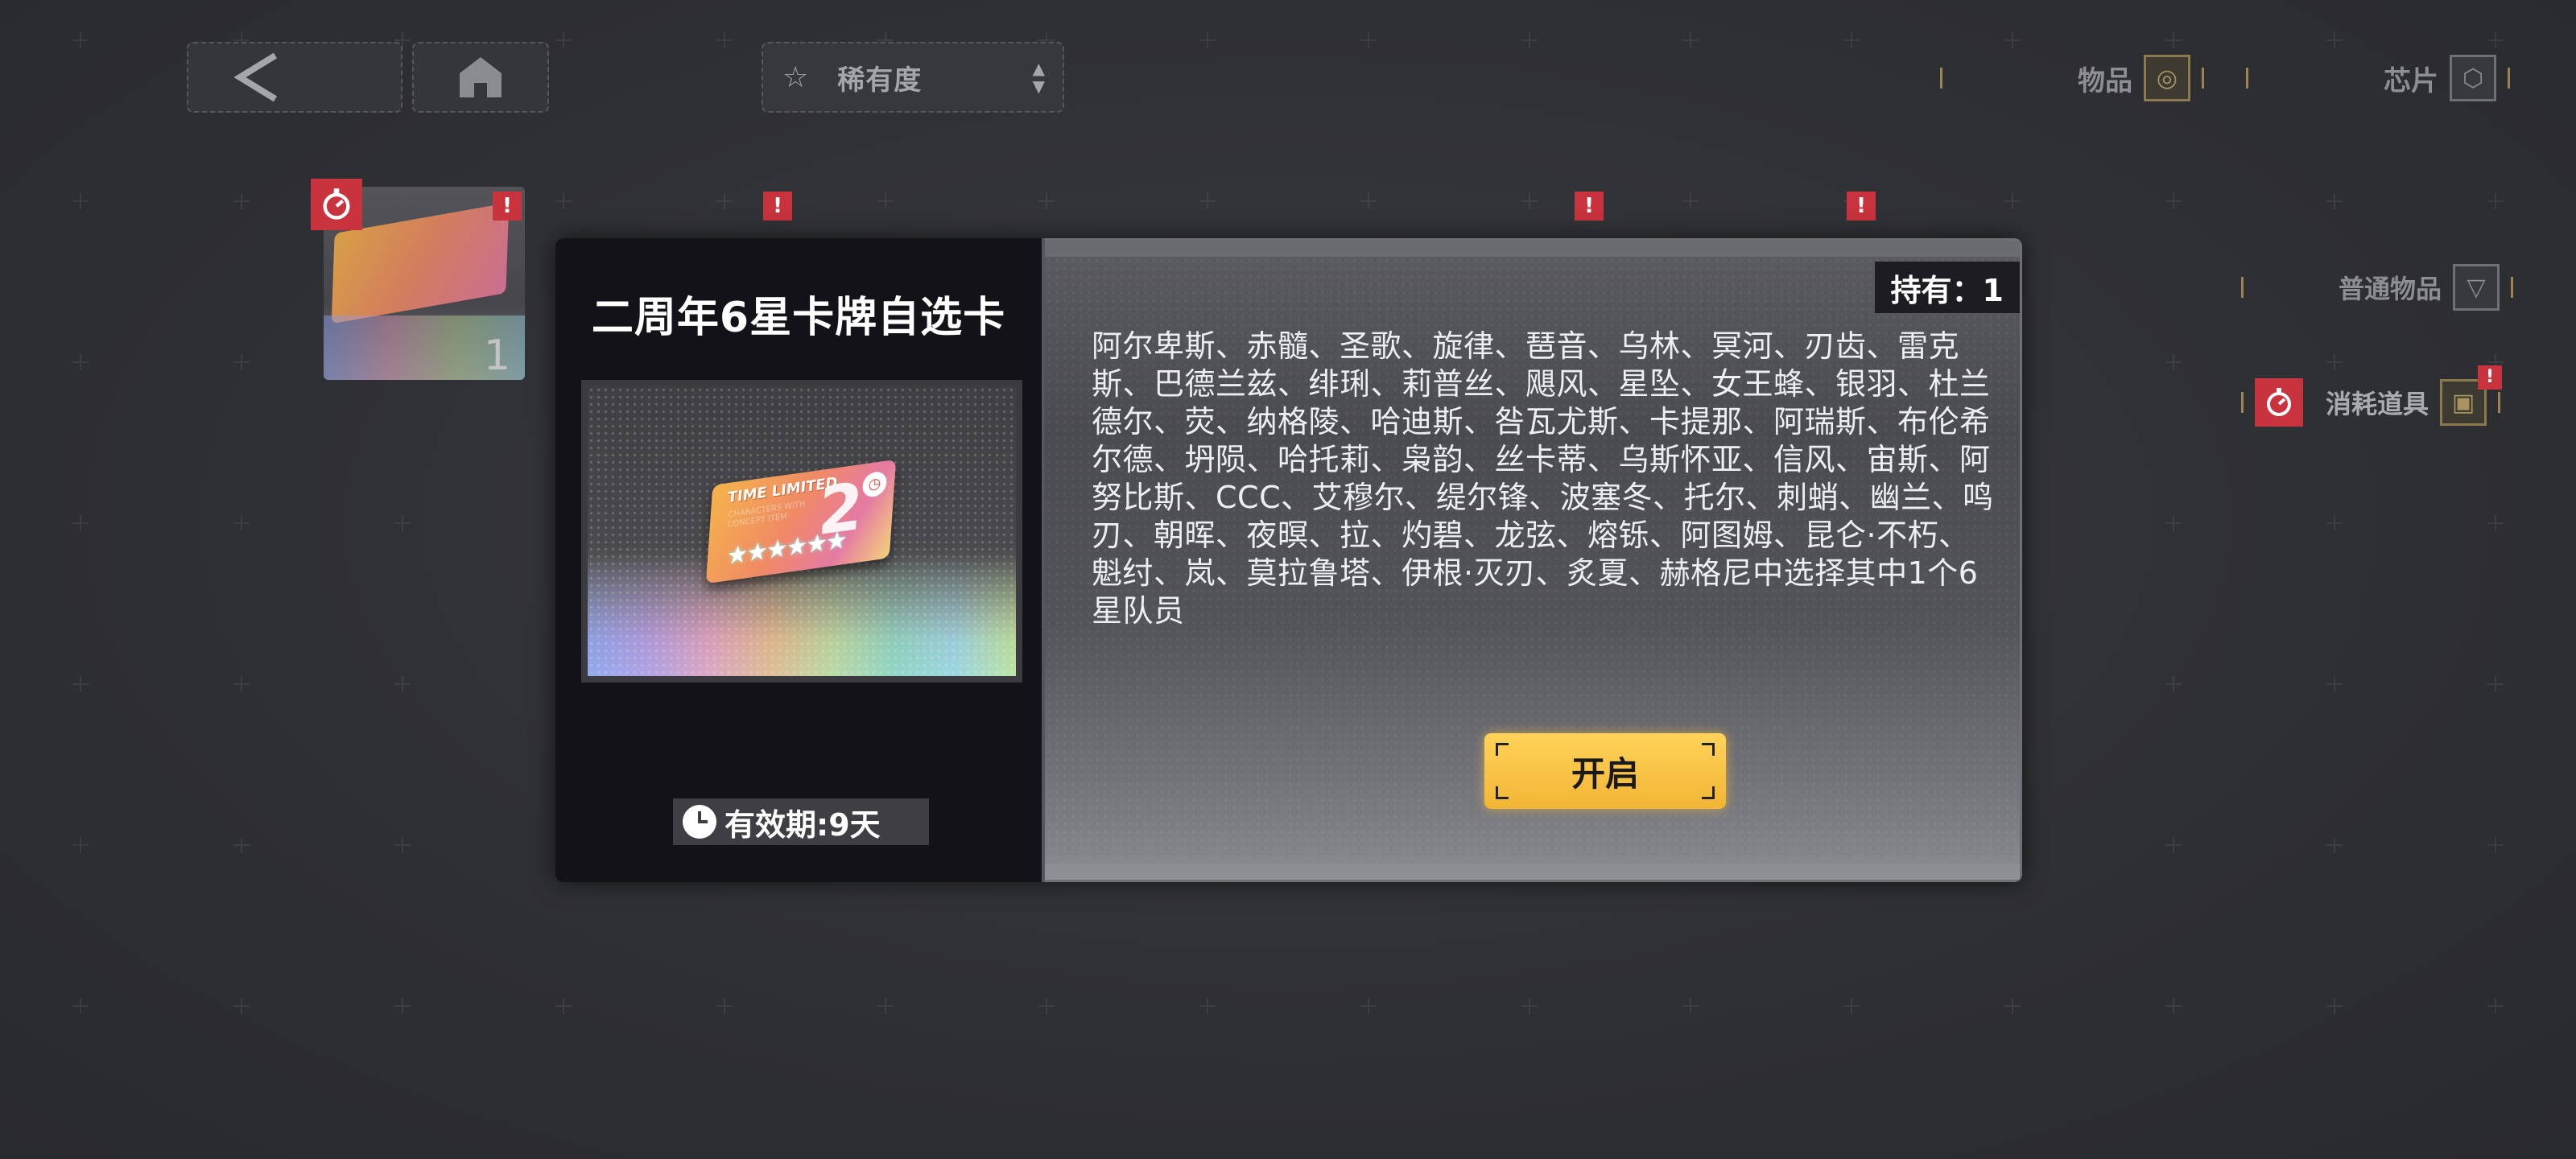 This screenshot has height=1159, width=2576. What do you see at coordinates (2471, 395) in the screenshot?
I see `box-icon: ▣ !` at bounding box center [2471, 395].